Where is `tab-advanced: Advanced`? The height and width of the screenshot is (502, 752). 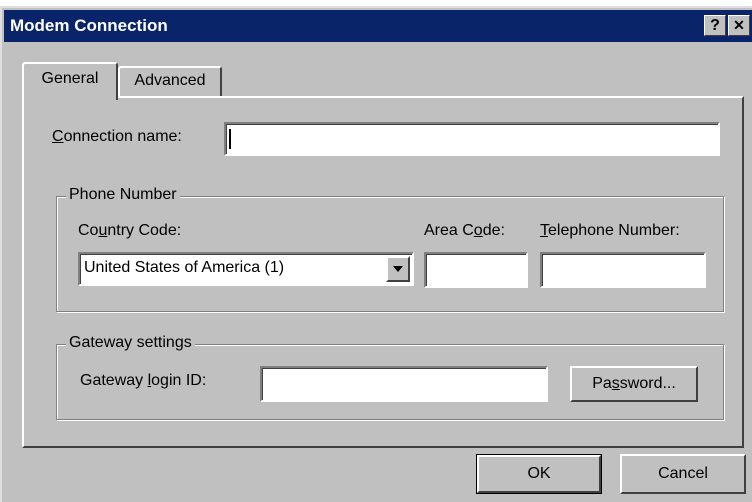
tab-advanced: Advanced is located at coordinates (170, 81).